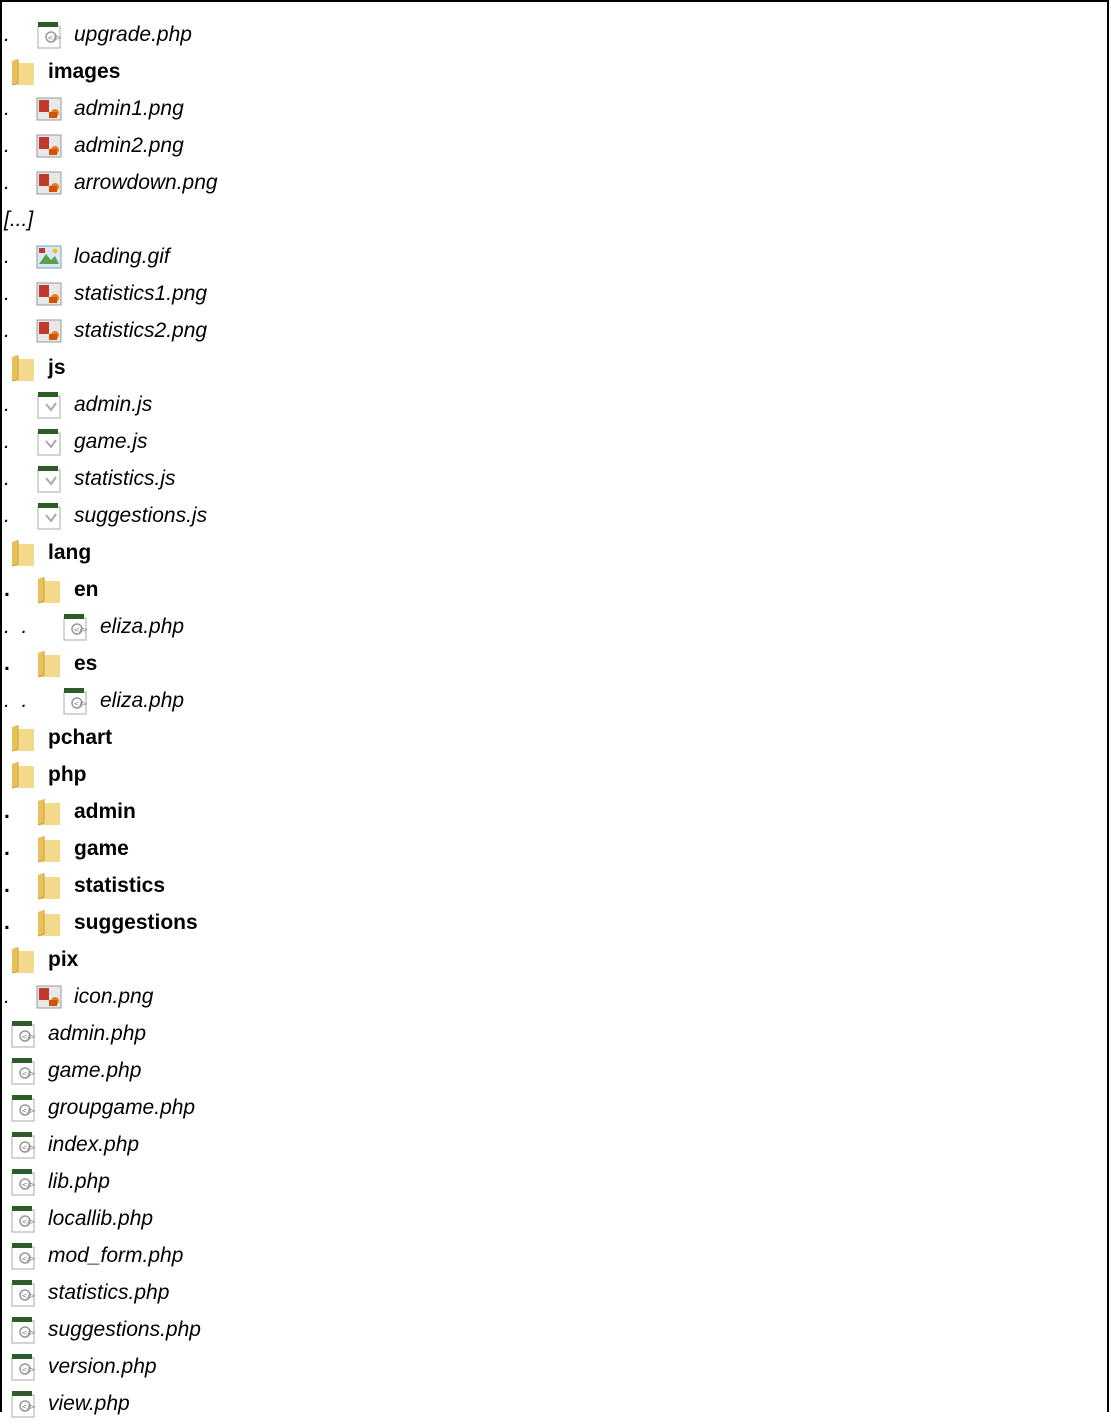  What do you see at coordinates (105, 293) in the screenshot?
I see `file-row: . statistics1.png` at bounding box center [105, 293].